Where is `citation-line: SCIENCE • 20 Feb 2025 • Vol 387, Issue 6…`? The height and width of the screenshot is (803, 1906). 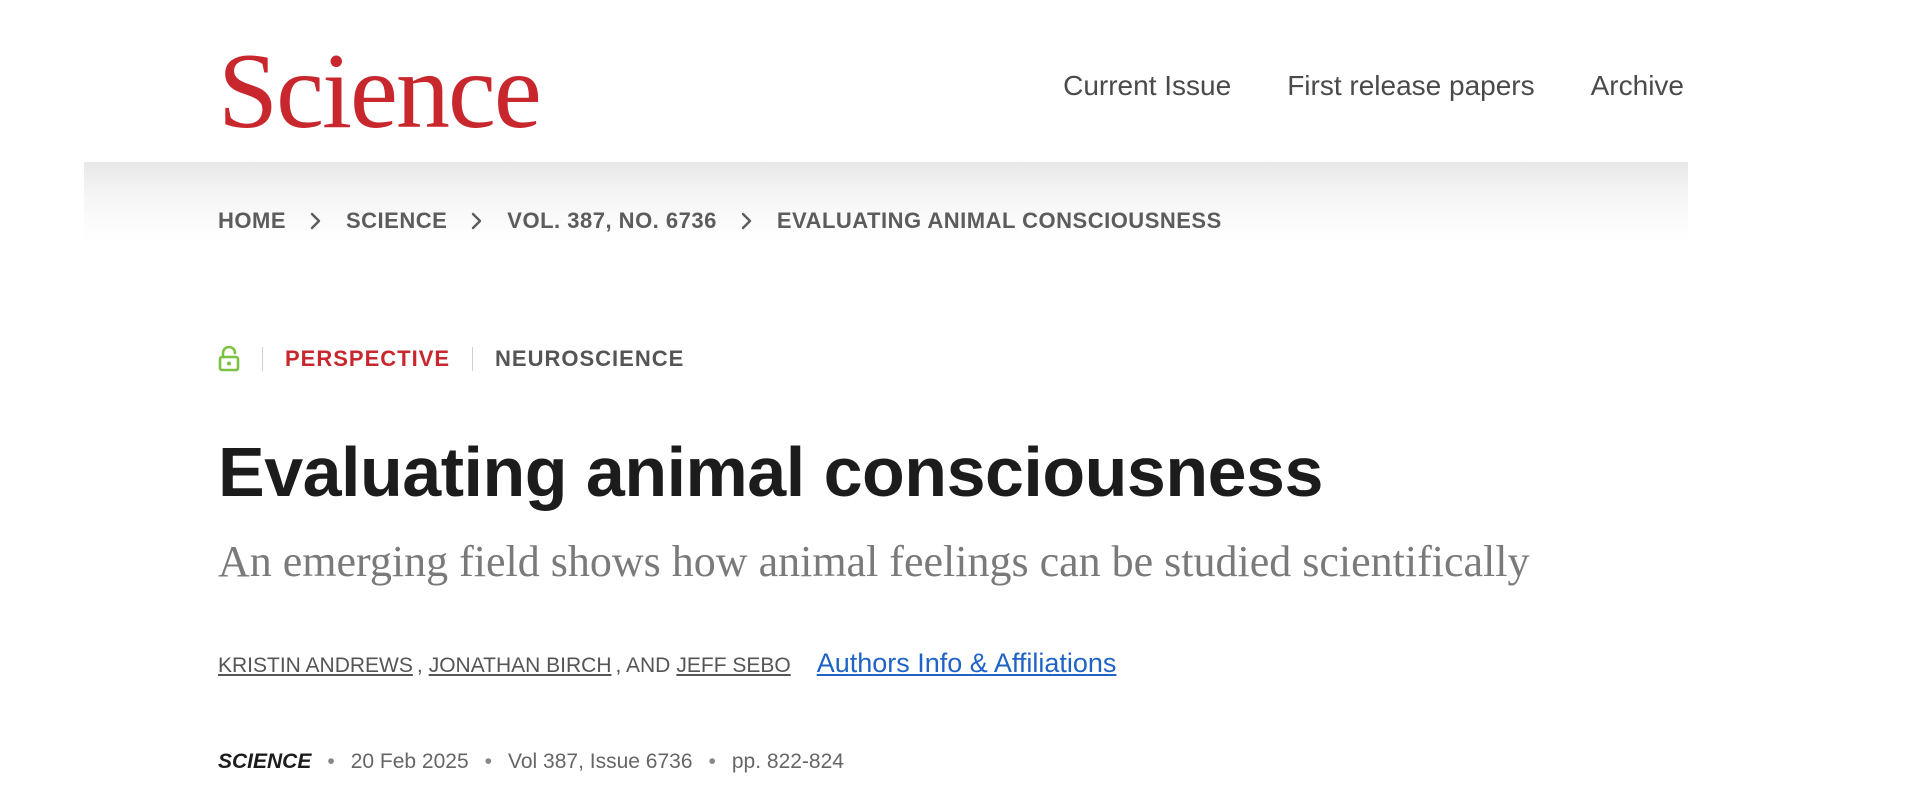 citation-line: SCIENCE • 20 Feb 2025 • Vol 387, Issue 6… is located at coordinates (531, 762).